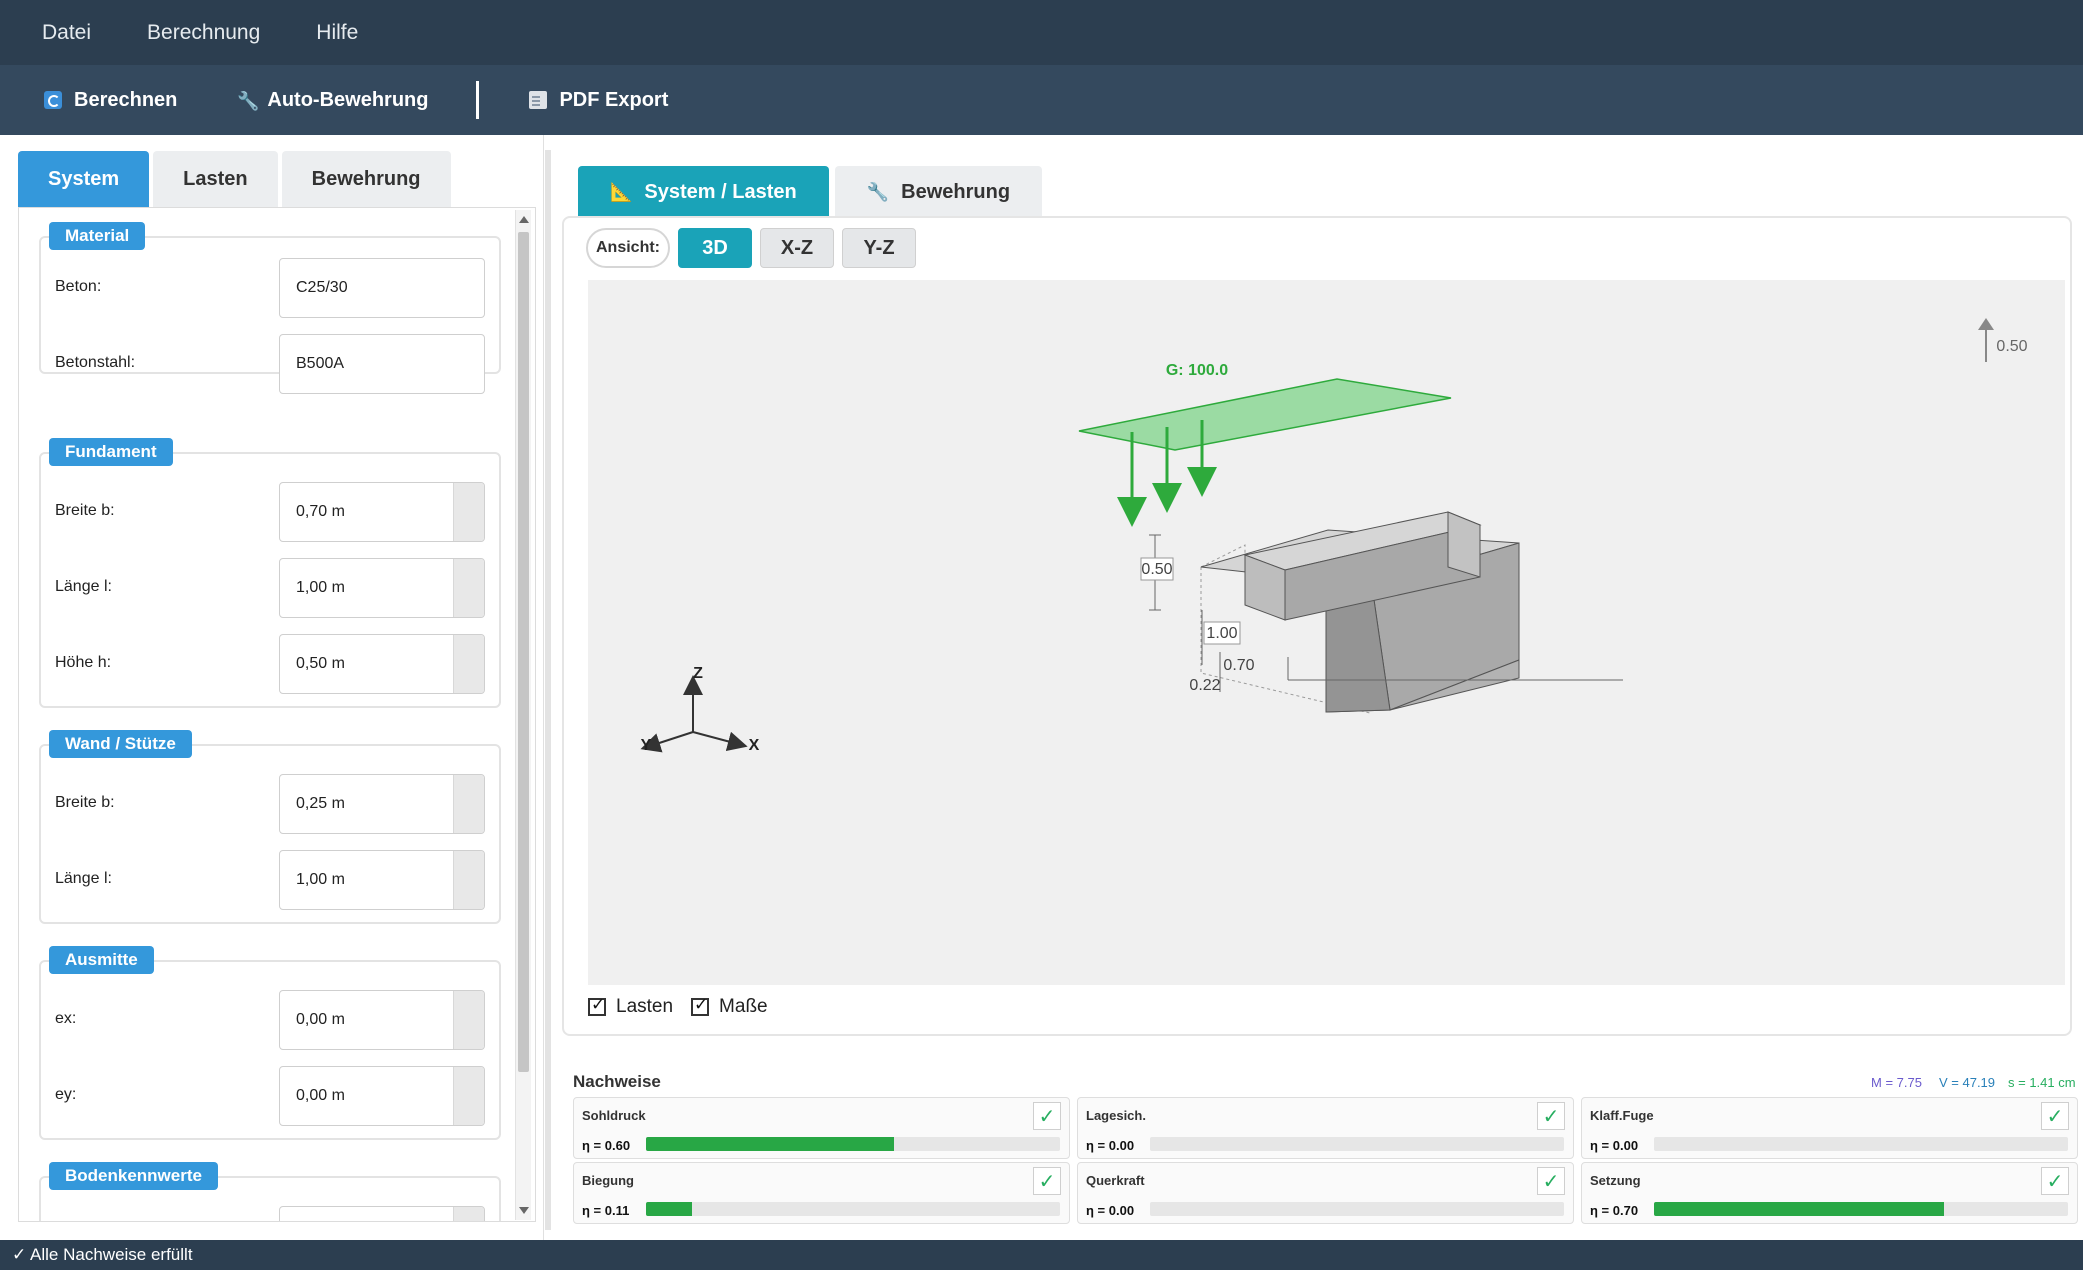  What do you see at coordinates (83, 586) in the screenshot?
I see `fundament-laenge-label: Länge l:` at bounding box center [83, 586].